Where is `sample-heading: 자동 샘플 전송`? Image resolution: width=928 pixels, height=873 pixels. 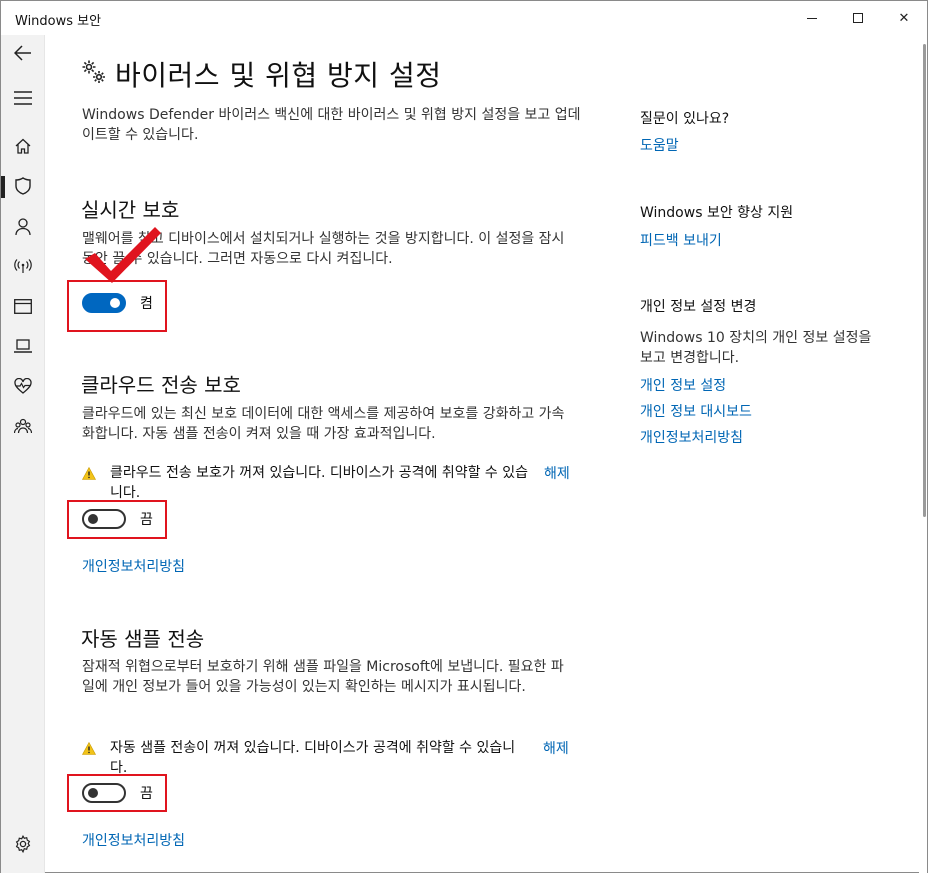 sample-heading: 자동 샘플 전송 is located at coordinates (143, 639).